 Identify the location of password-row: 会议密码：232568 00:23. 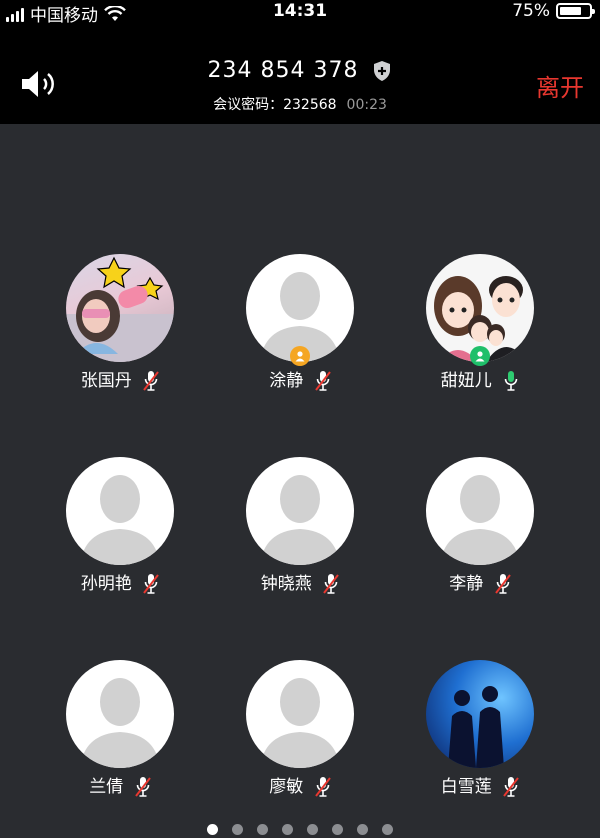
(300, 104).